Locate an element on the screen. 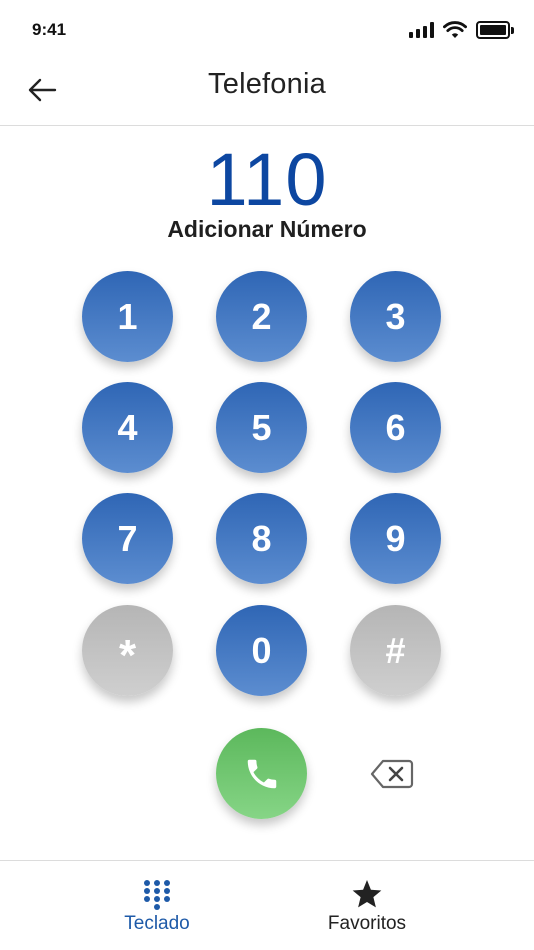 The height and width of the screenshot is (950, 534). dialed-number-display: 110 is located at coordinates (267, 179).